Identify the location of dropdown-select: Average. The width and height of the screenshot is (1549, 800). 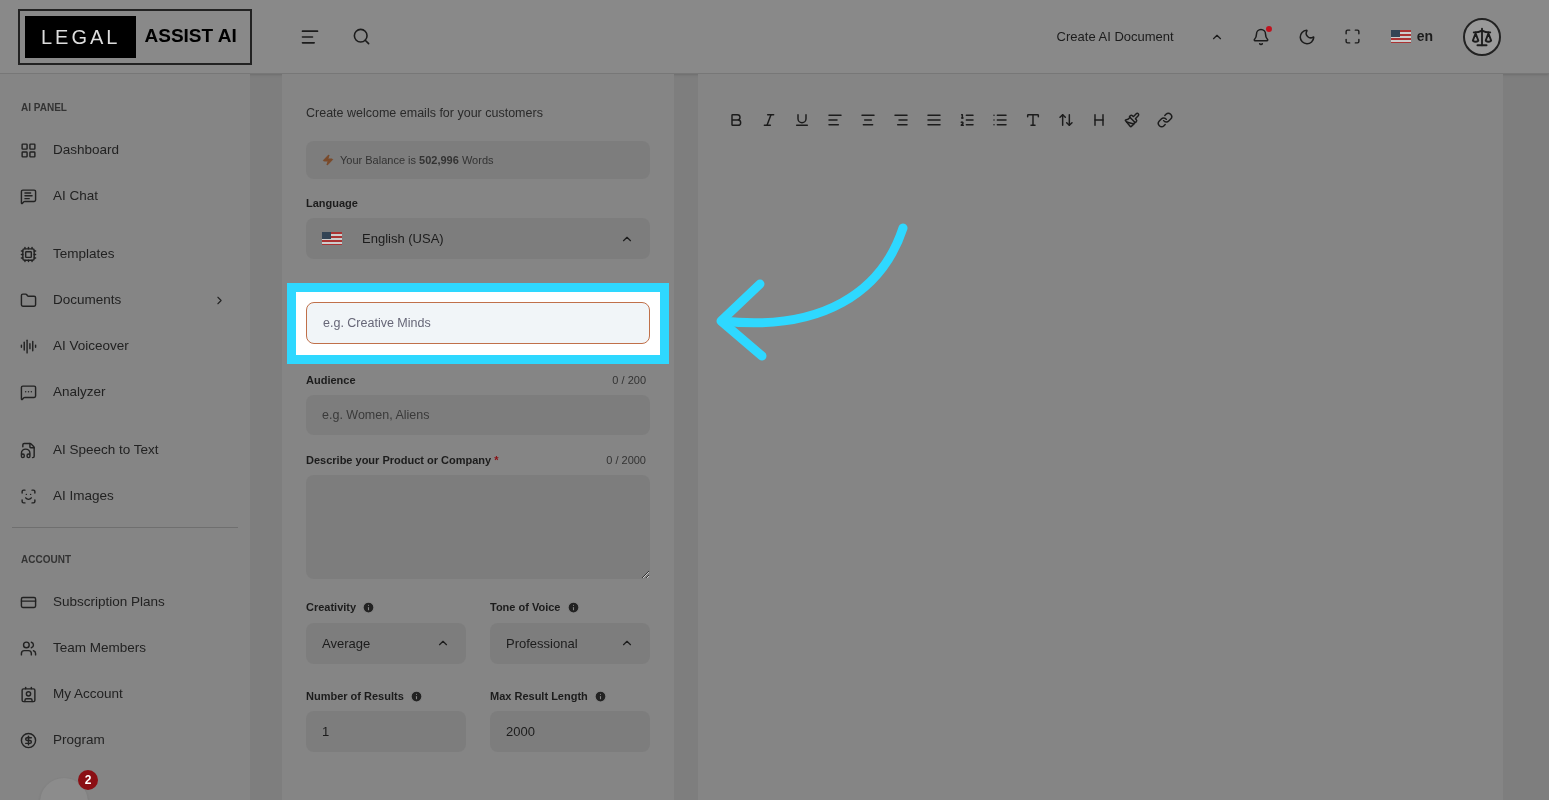
(386, 643).